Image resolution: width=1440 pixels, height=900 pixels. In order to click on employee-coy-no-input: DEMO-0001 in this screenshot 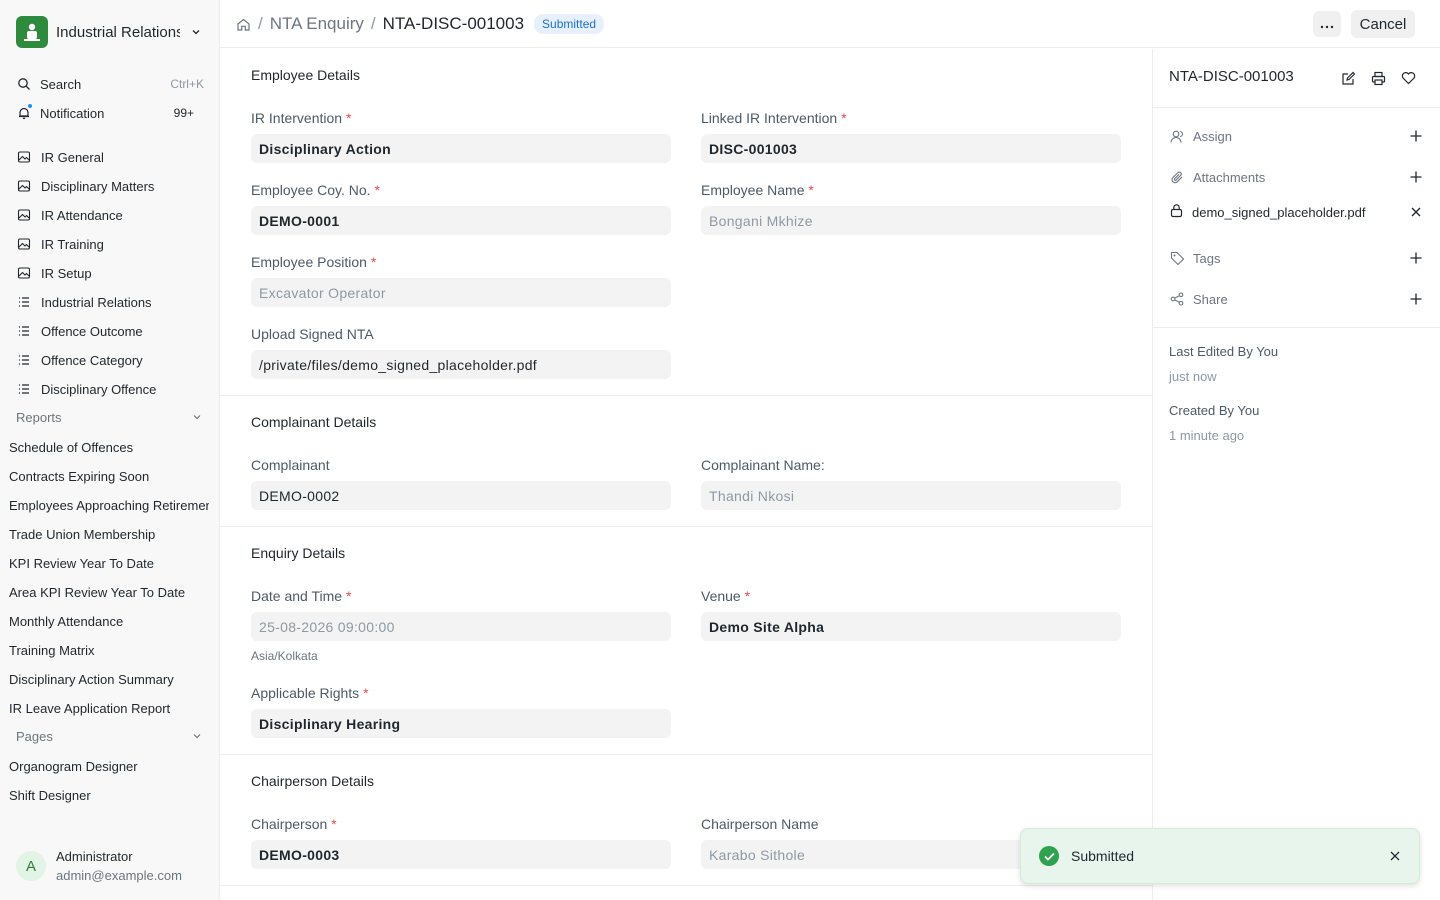, I will do `click(461, 220)`.